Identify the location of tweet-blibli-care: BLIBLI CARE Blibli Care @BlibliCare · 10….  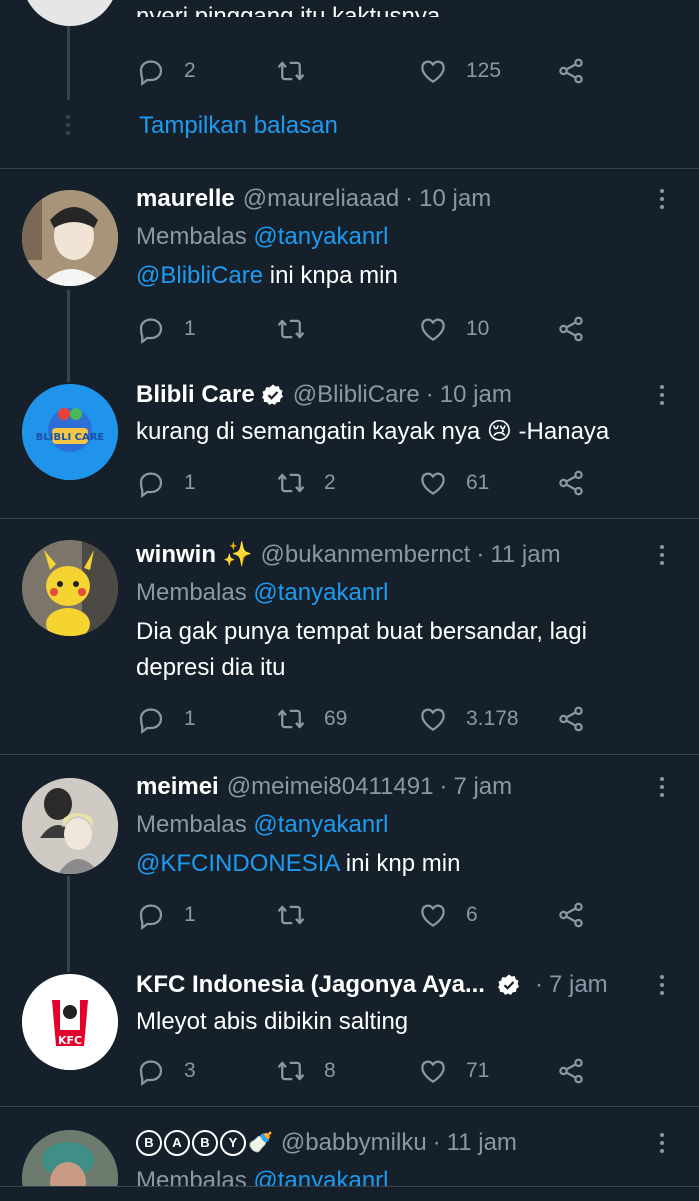
(349, 448).